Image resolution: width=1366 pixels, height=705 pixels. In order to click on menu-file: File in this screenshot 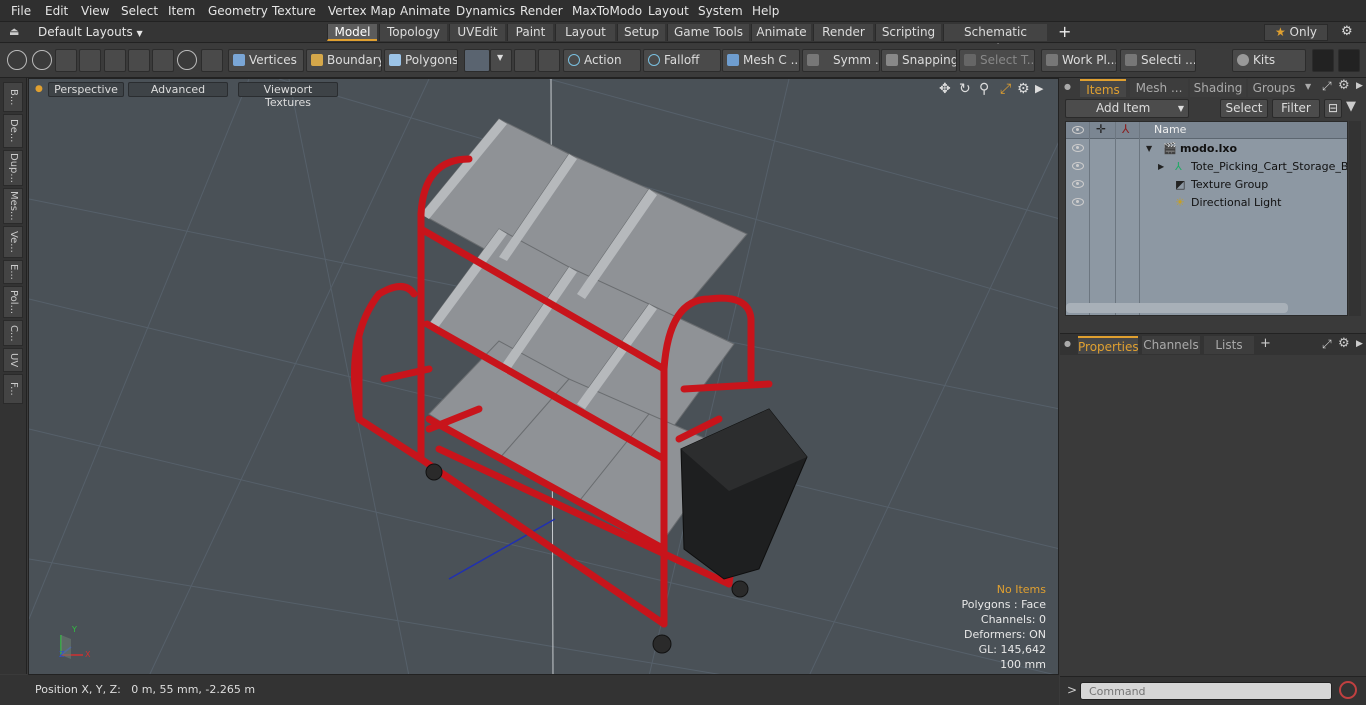, I will do `click(21, 11)`.